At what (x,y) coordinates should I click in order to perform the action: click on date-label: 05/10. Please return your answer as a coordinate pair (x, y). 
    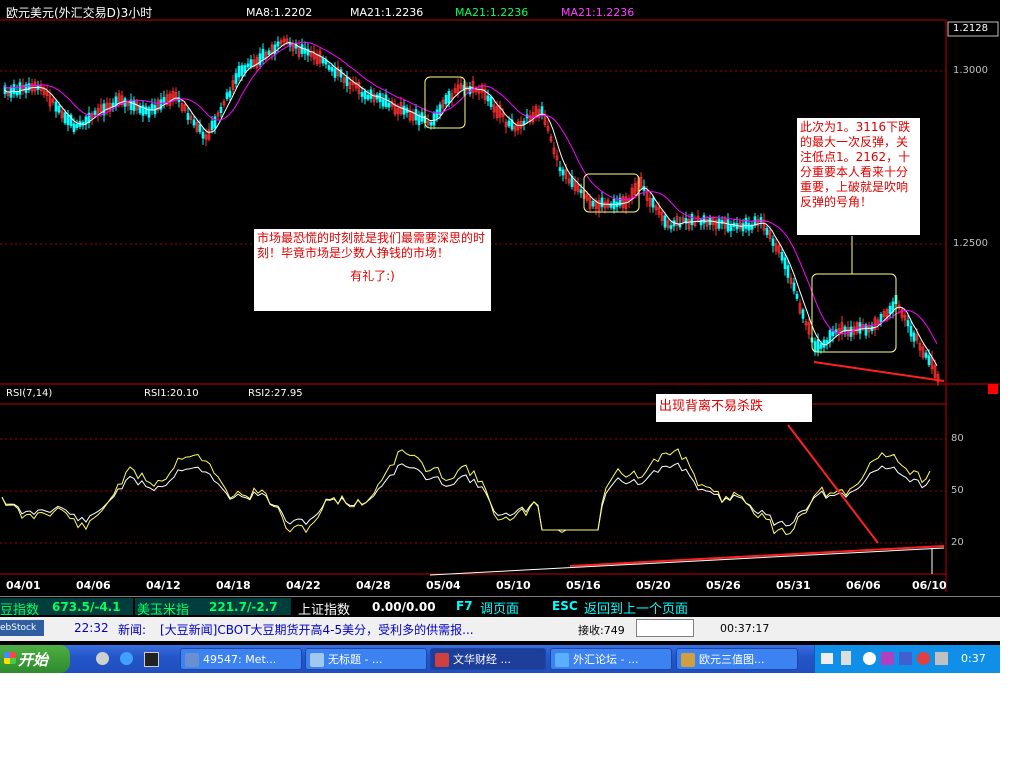
    Looking at the image, I should click on (513, 585).